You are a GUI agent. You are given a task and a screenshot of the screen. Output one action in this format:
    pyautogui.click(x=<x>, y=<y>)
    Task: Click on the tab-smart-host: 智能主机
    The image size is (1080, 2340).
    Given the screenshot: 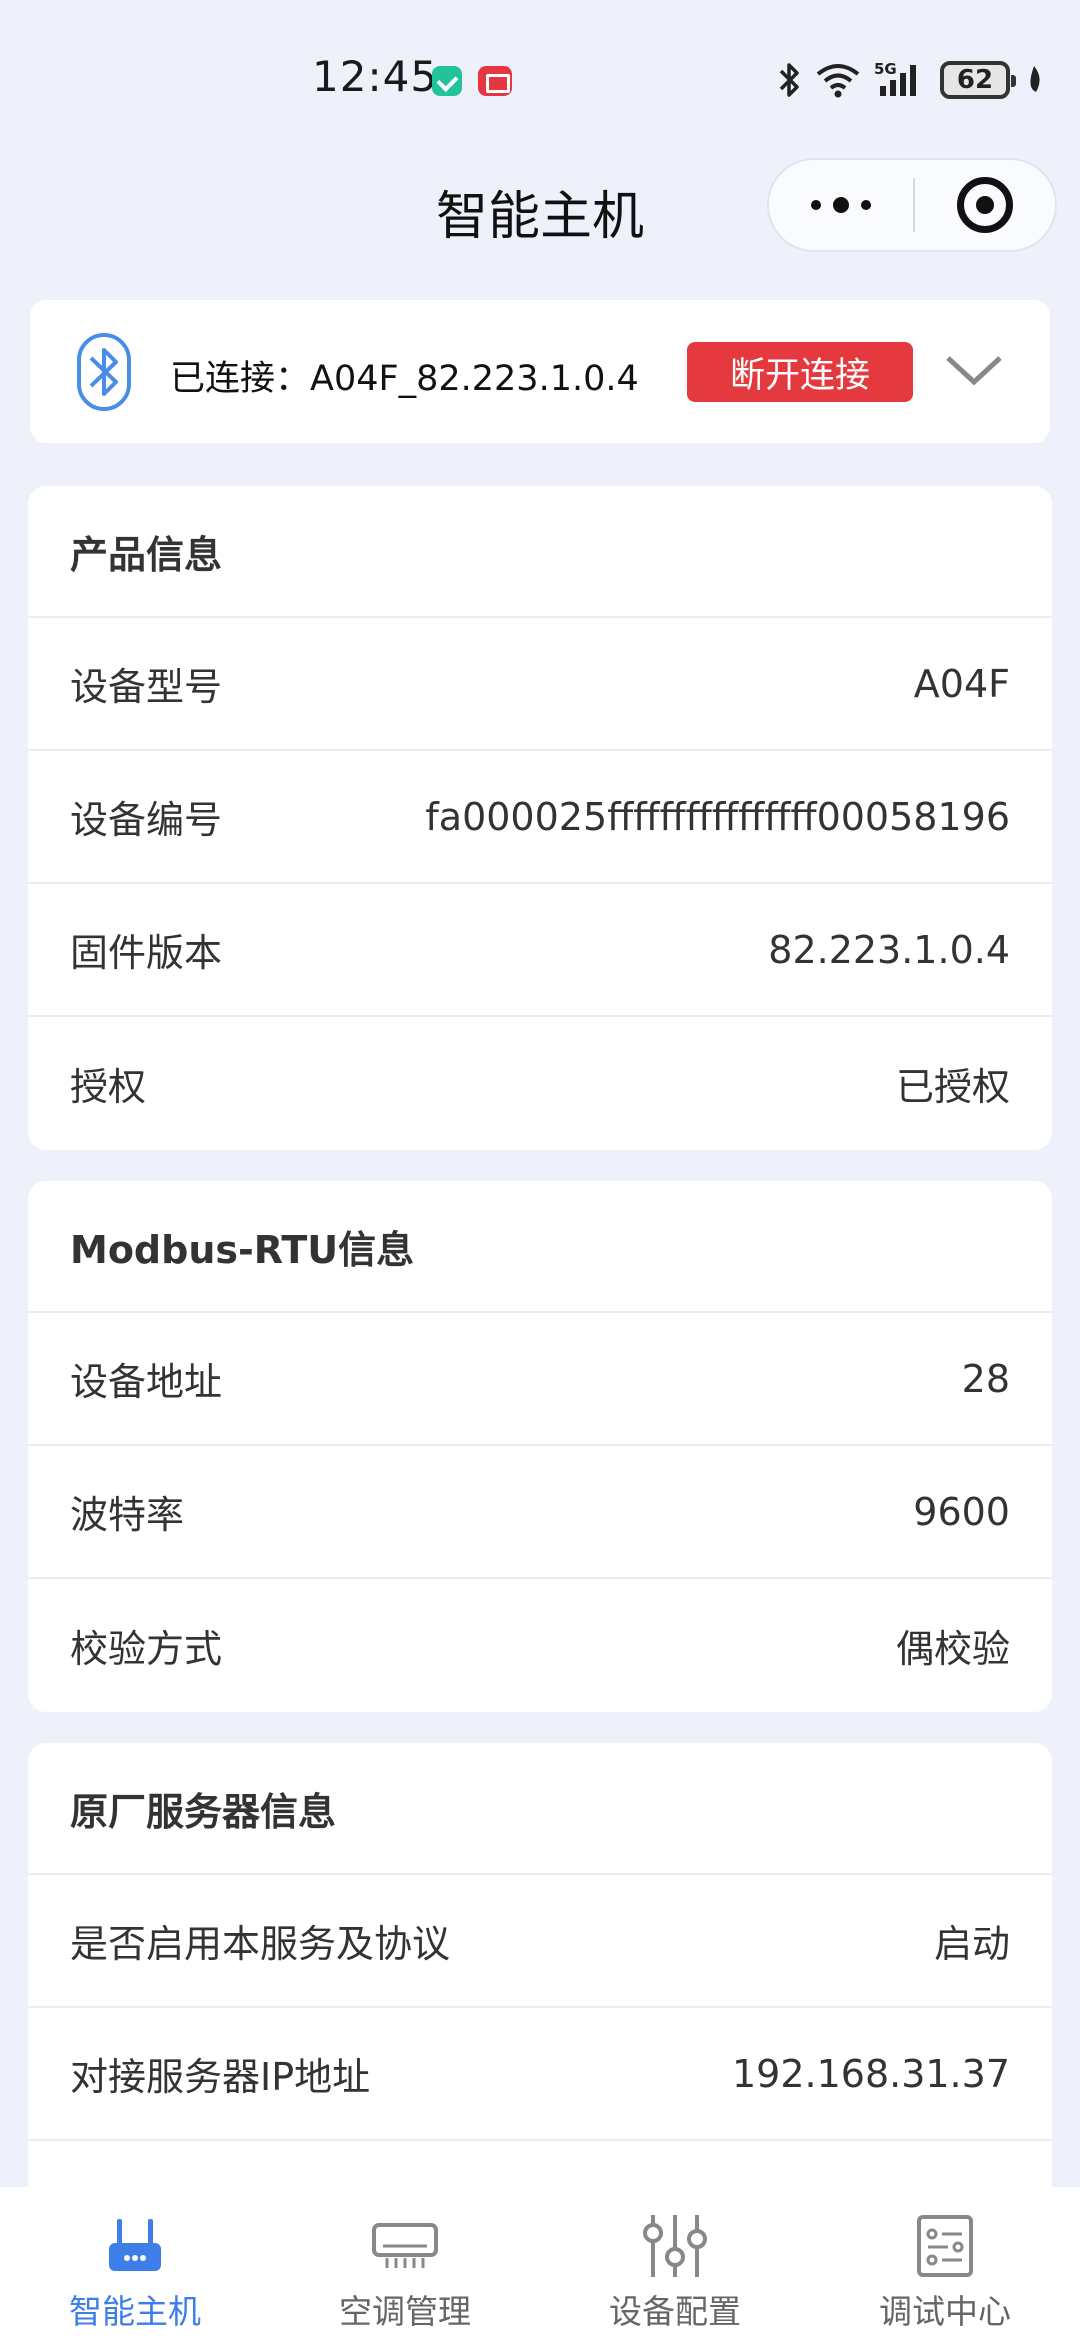 What is the action you would take?
    pyautogui.click(x=135, y=2263)
    